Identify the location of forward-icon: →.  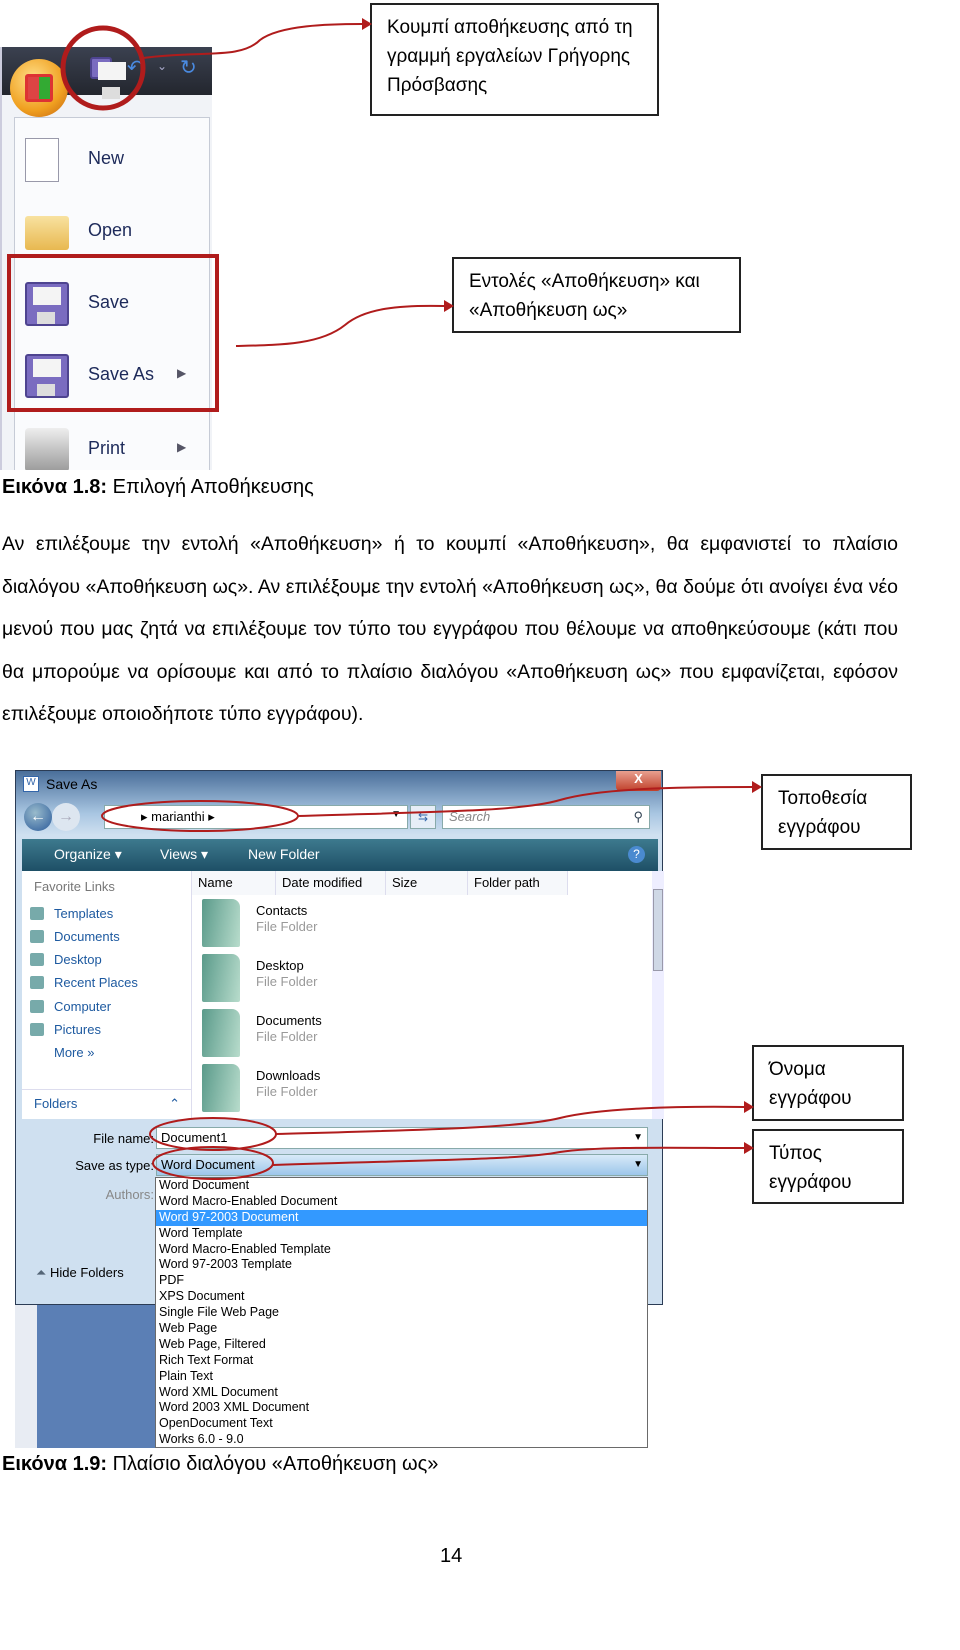
(66, 817).